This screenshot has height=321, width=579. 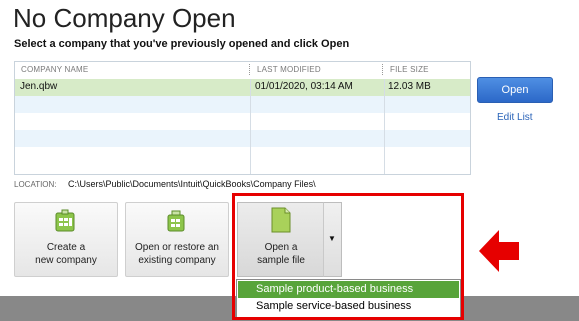 I want to click on column-header-company-name: COMPANY NAME, so click(x=54, y=69).